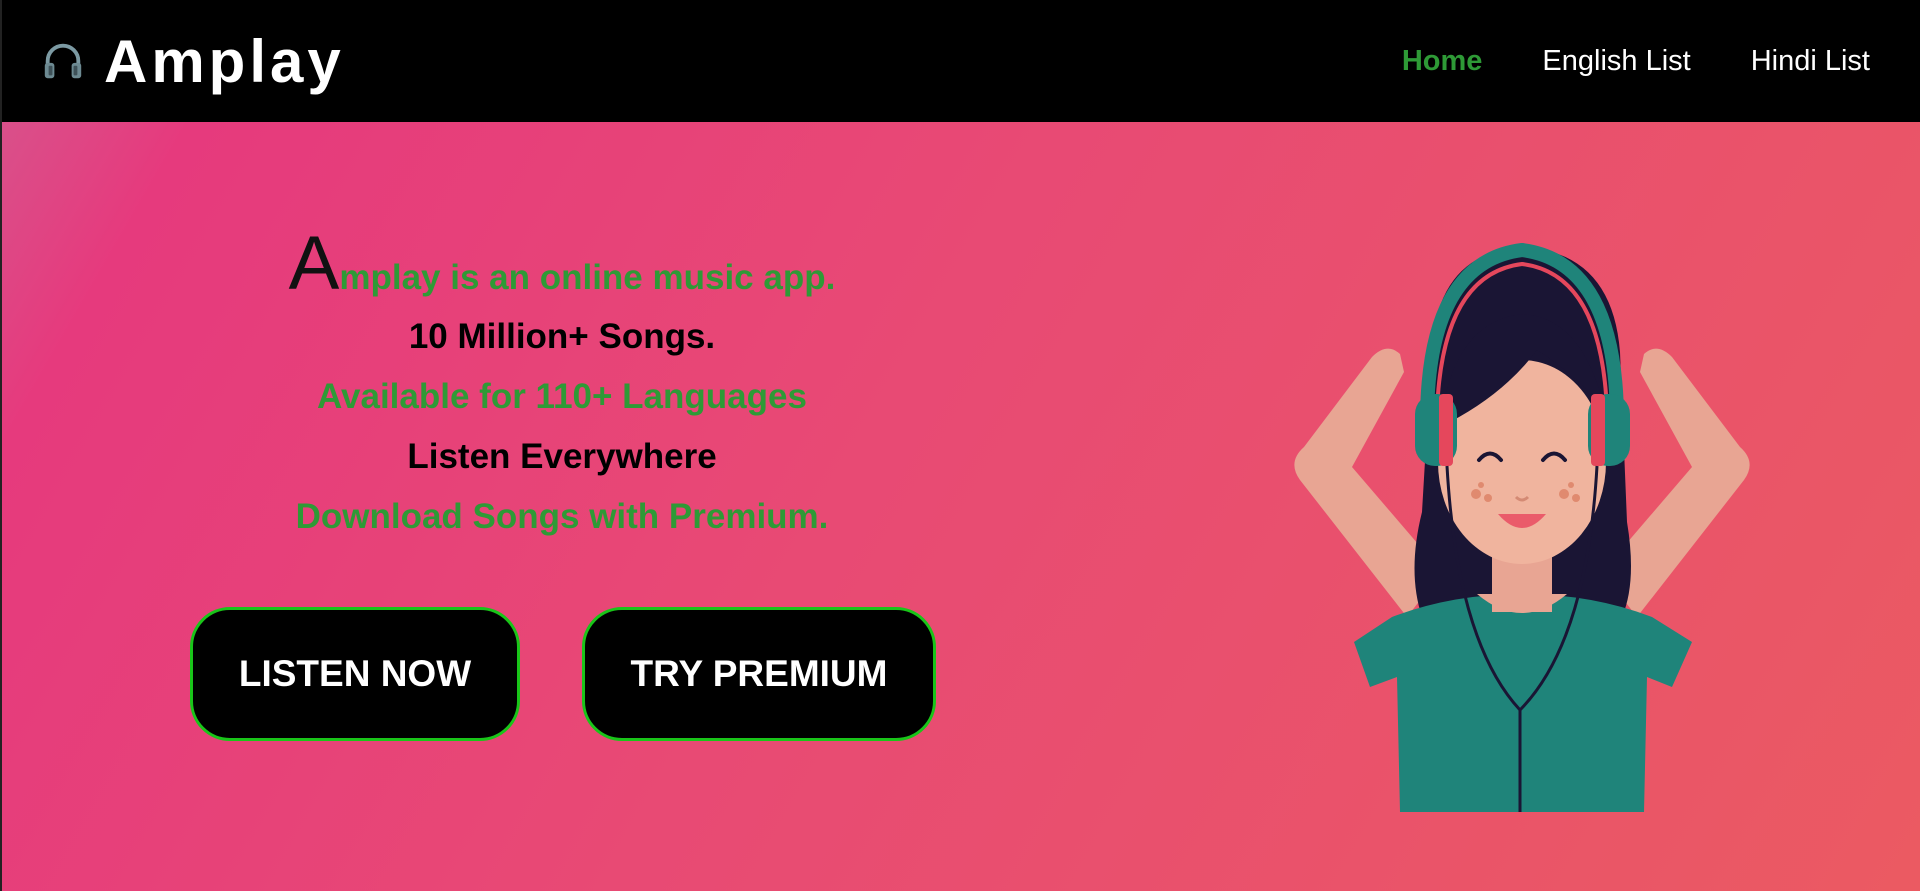  I want to click on hero-line-premium: Download Songs with Premium., so click(562, 516).